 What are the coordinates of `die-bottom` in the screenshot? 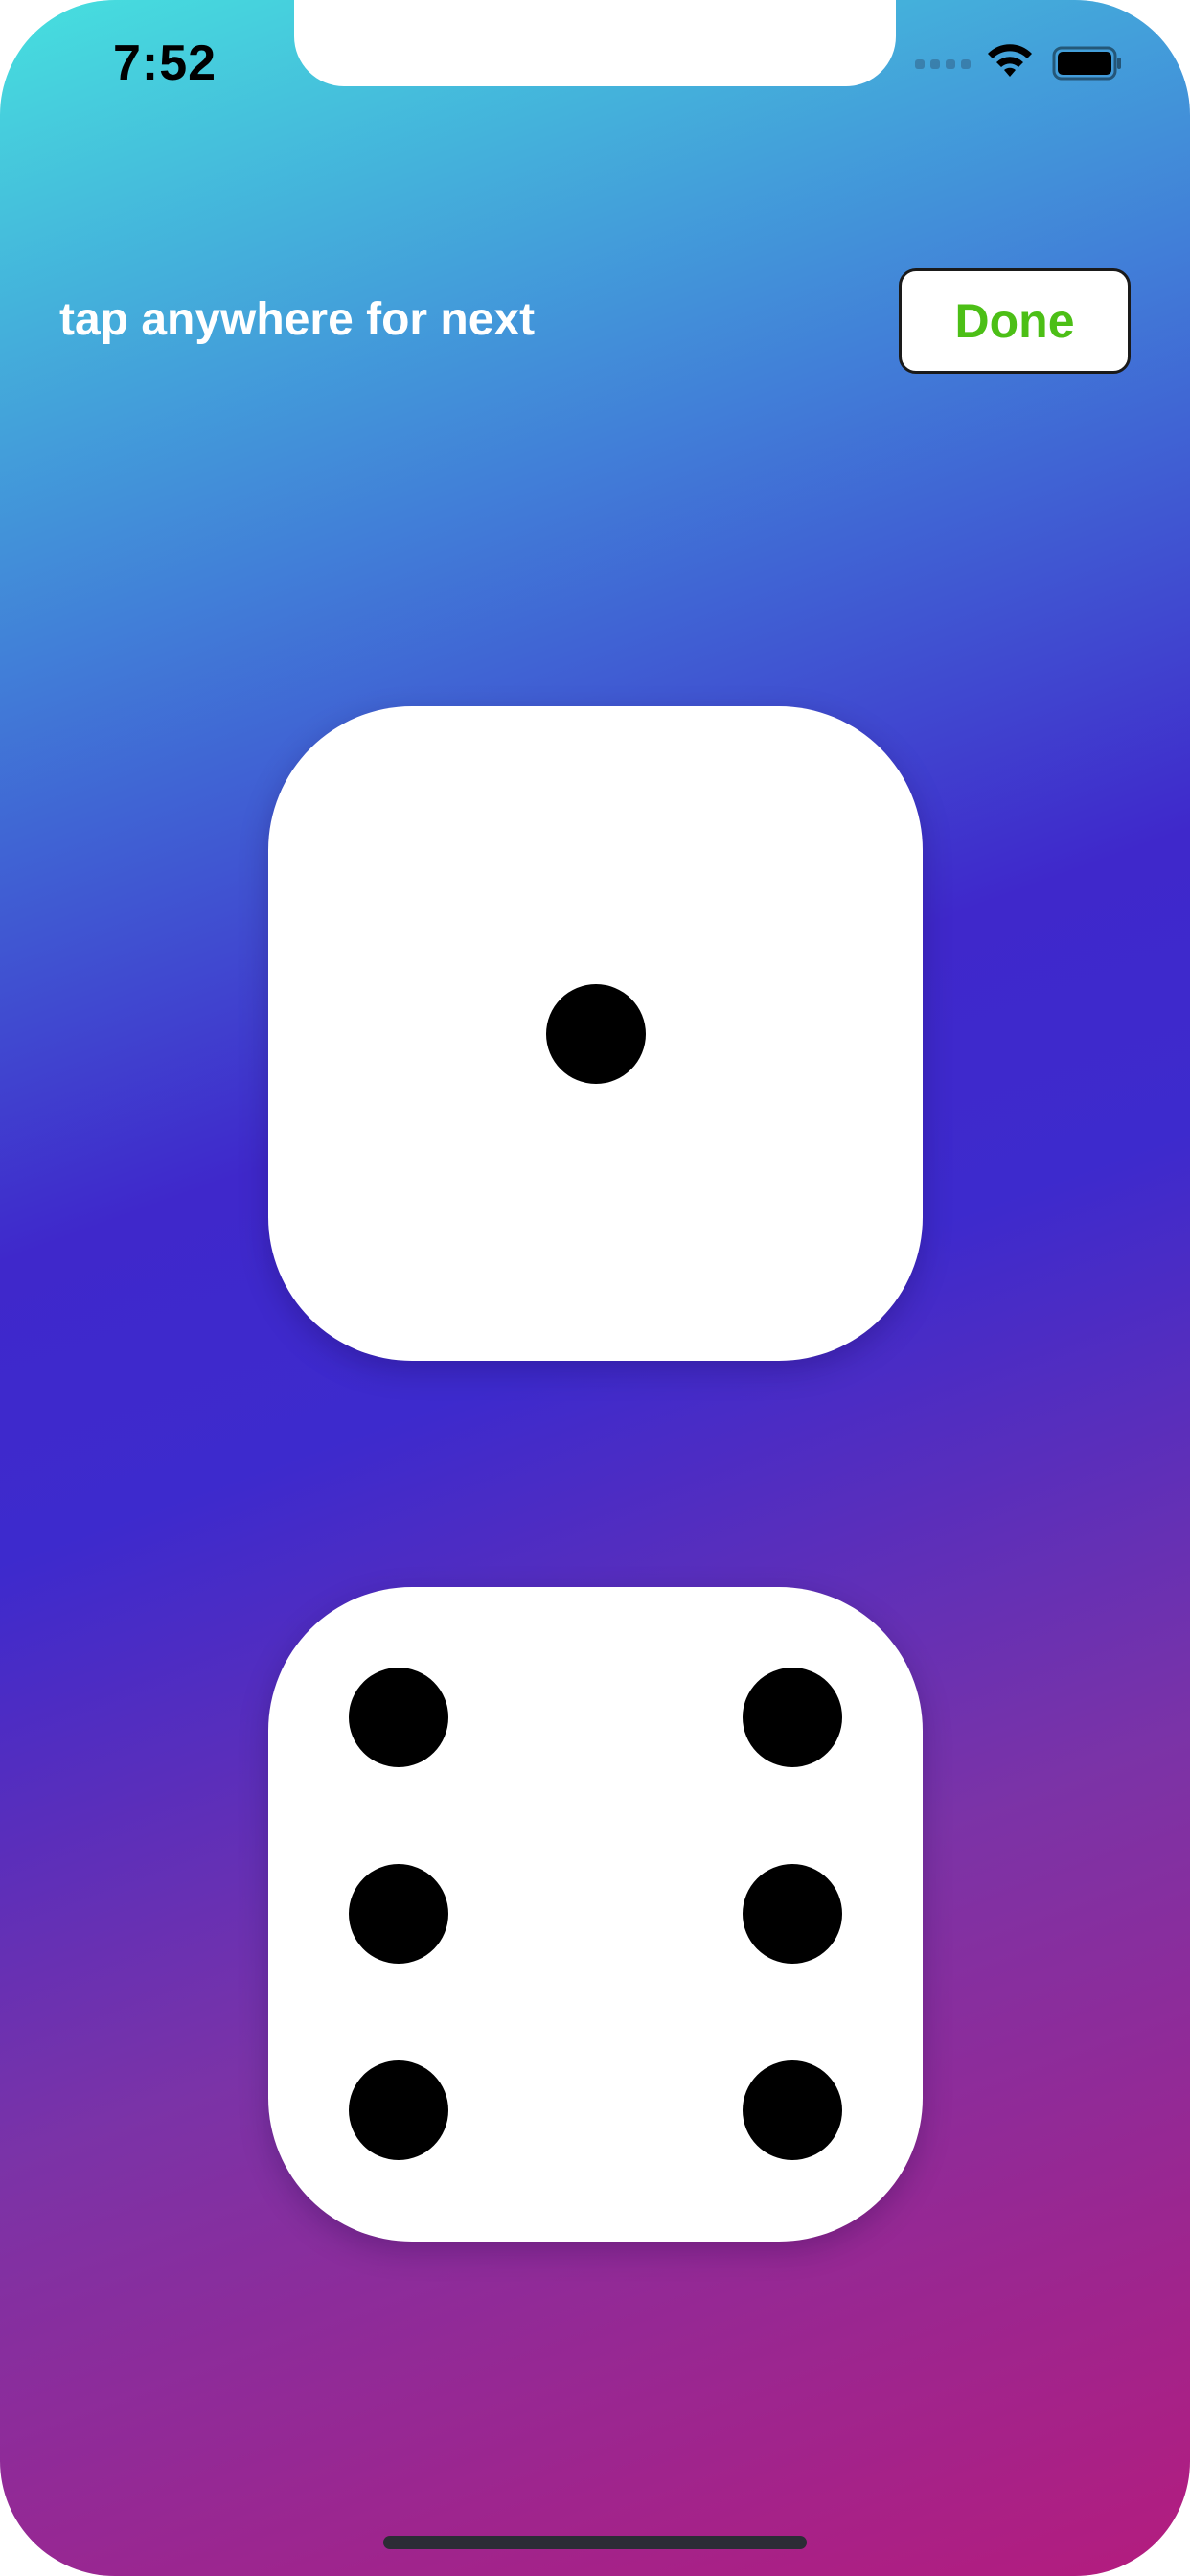 It's located at (595, 1914).